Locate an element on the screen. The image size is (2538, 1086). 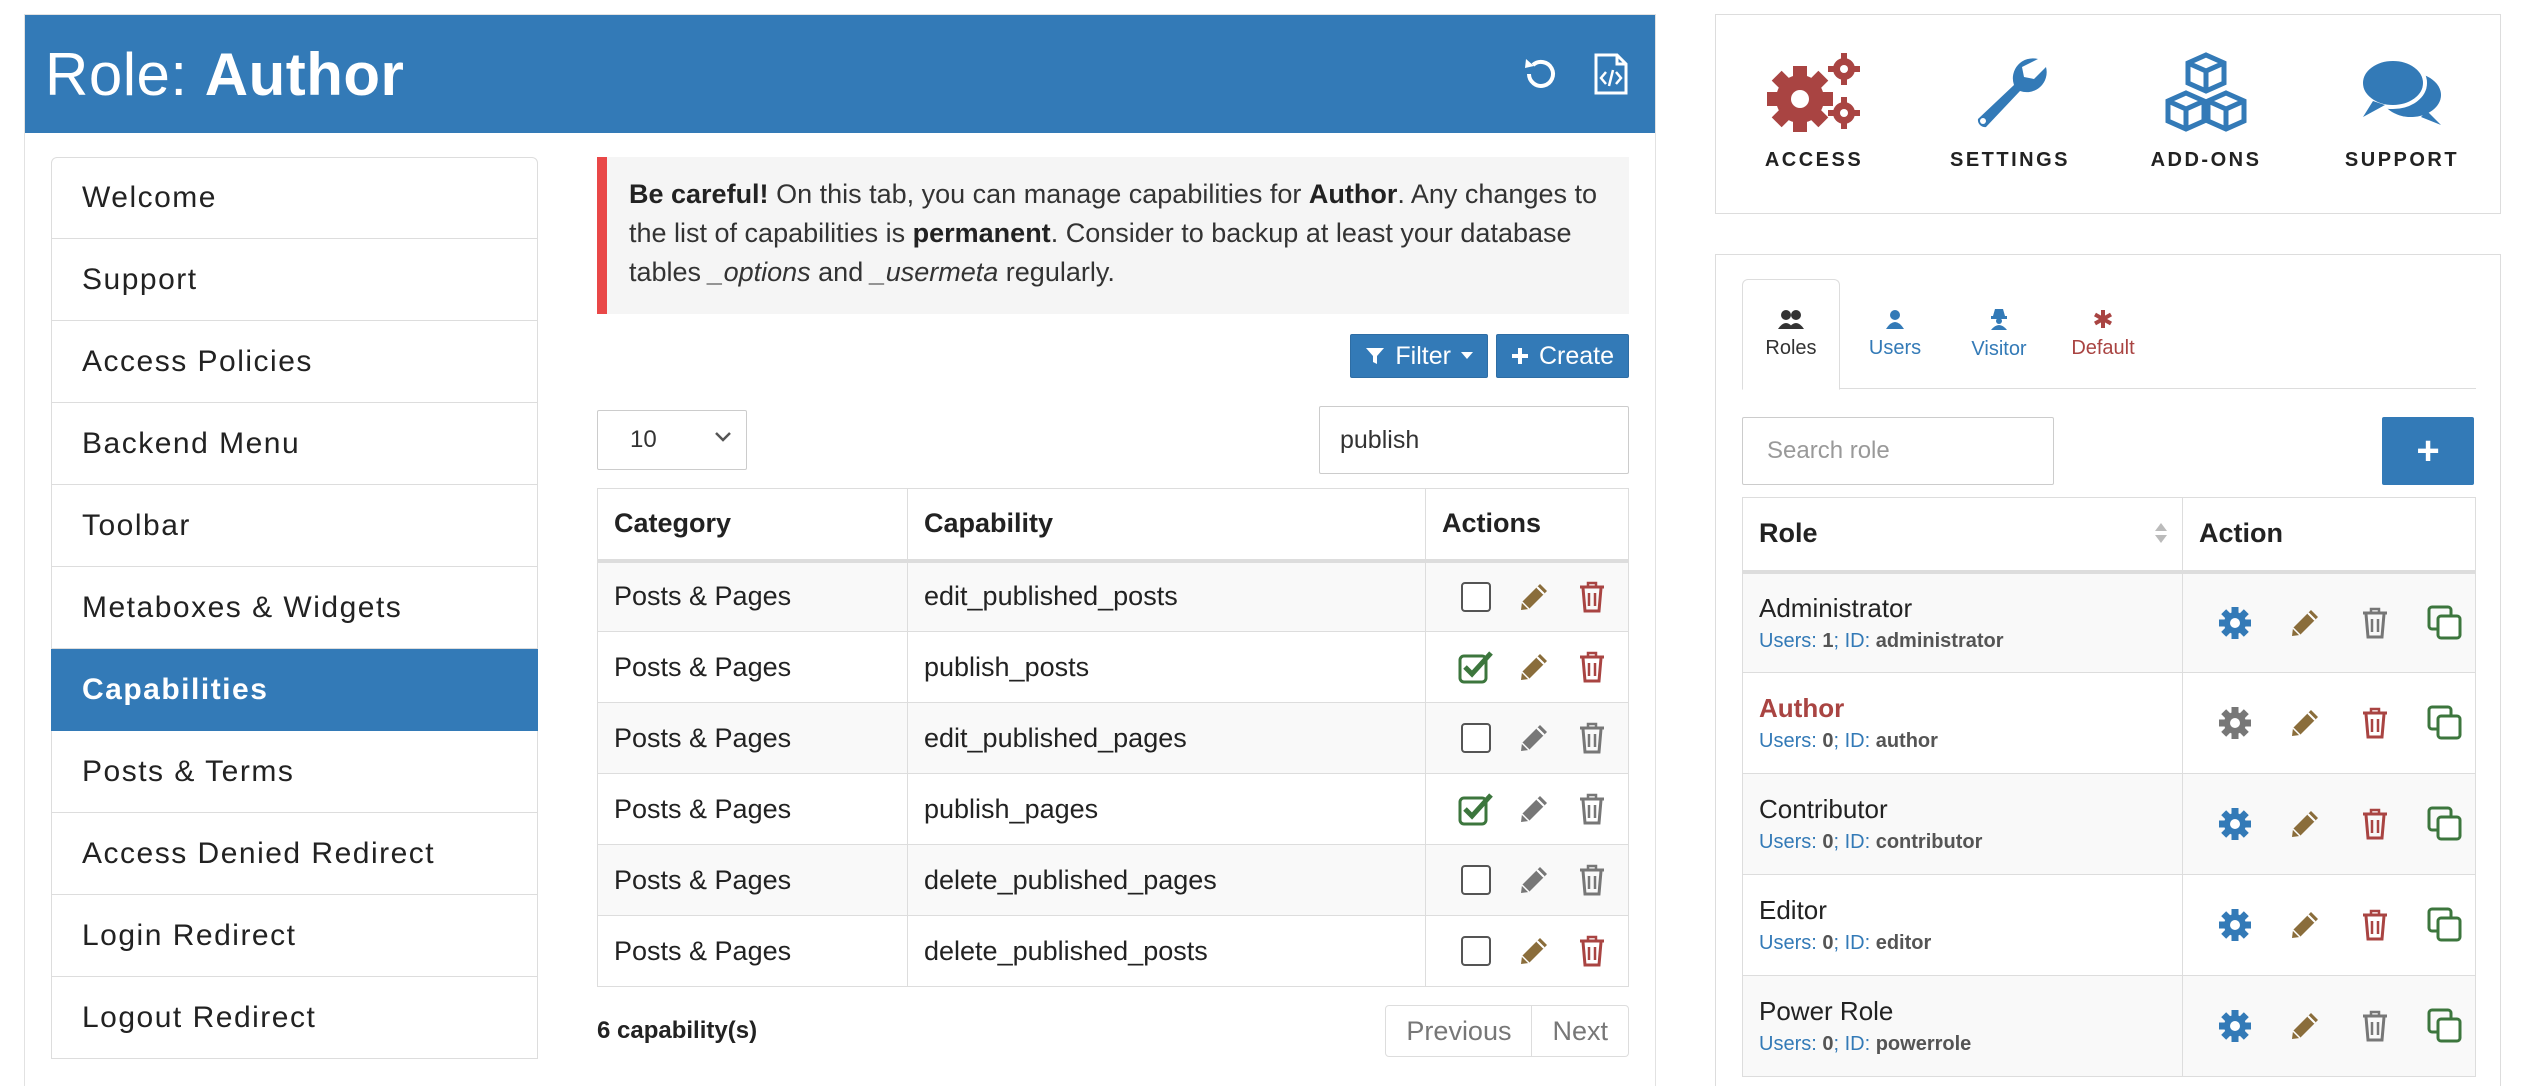
tab-users: Users is located at coordinates (1895, 334).